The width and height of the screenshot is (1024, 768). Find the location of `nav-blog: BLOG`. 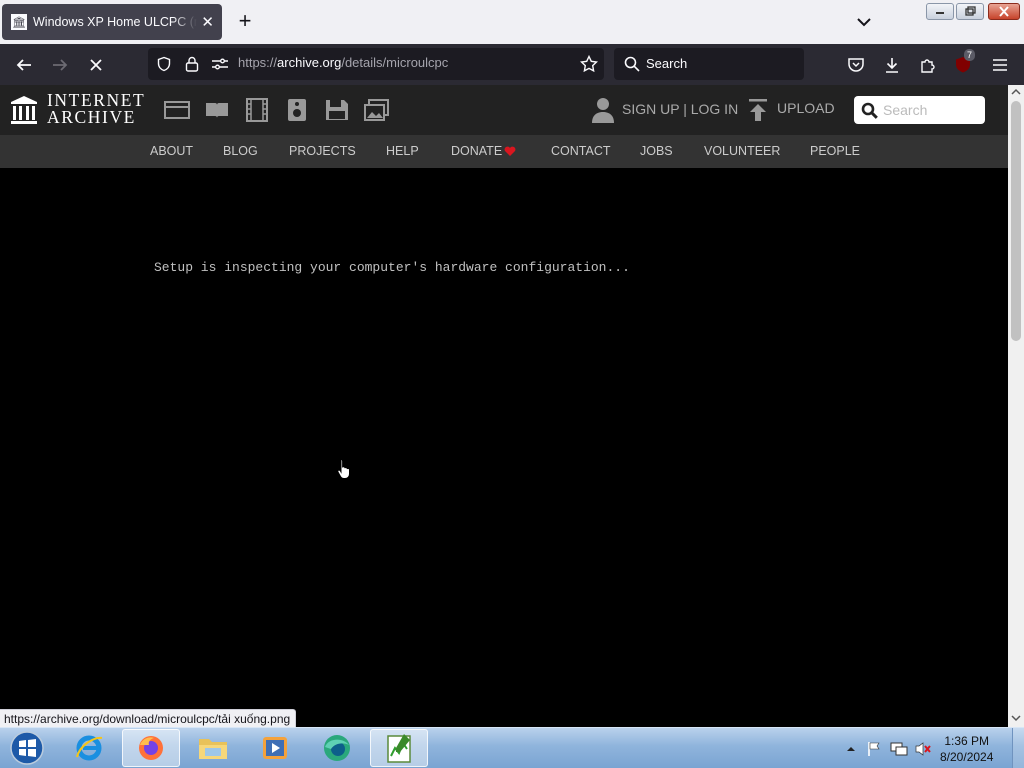

nav-blog: BLOG is located at coordinates (240, 151).